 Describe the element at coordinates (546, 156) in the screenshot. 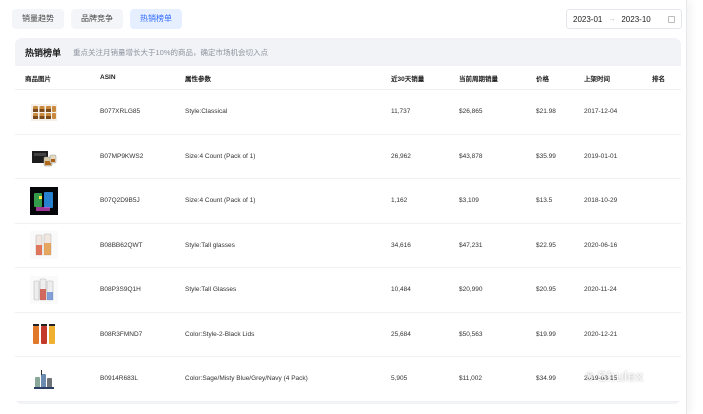

I see `price-cell: $35.99` at that location.